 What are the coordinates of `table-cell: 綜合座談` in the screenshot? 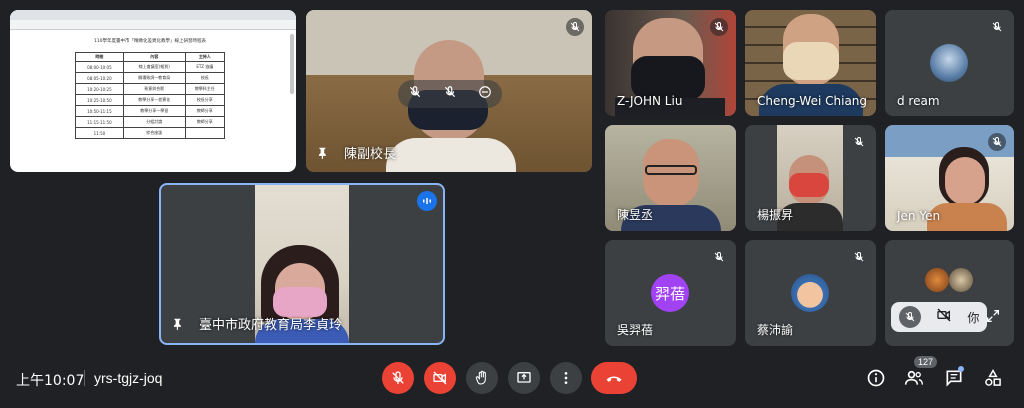 It's located at (154, 133).